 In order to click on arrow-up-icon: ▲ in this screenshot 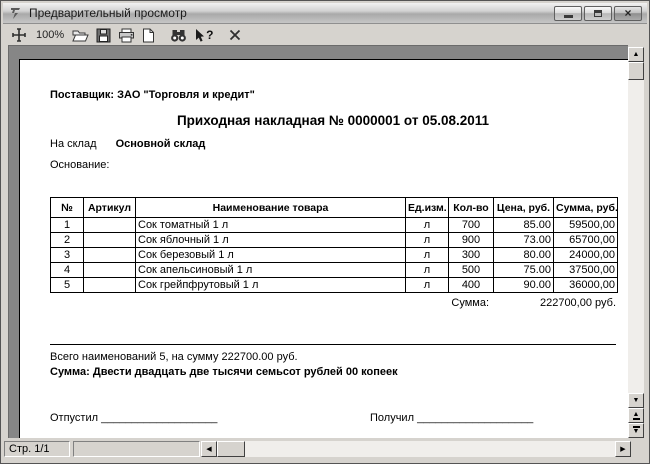, I will do `click(636, 54)`.